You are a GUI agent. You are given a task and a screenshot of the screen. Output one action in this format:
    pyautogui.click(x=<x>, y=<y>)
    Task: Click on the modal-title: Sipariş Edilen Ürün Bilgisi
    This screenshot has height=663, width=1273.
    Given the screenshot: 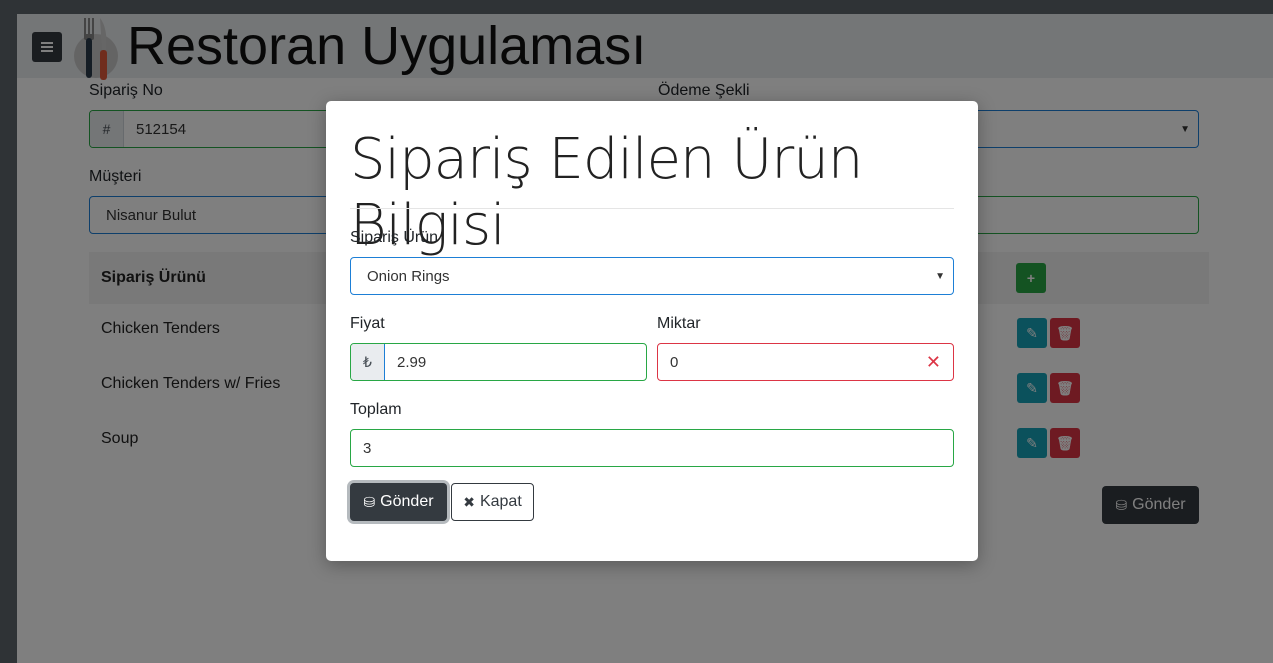 What is the action you would take?
    pyautogui.click(x=606, y=192)
    